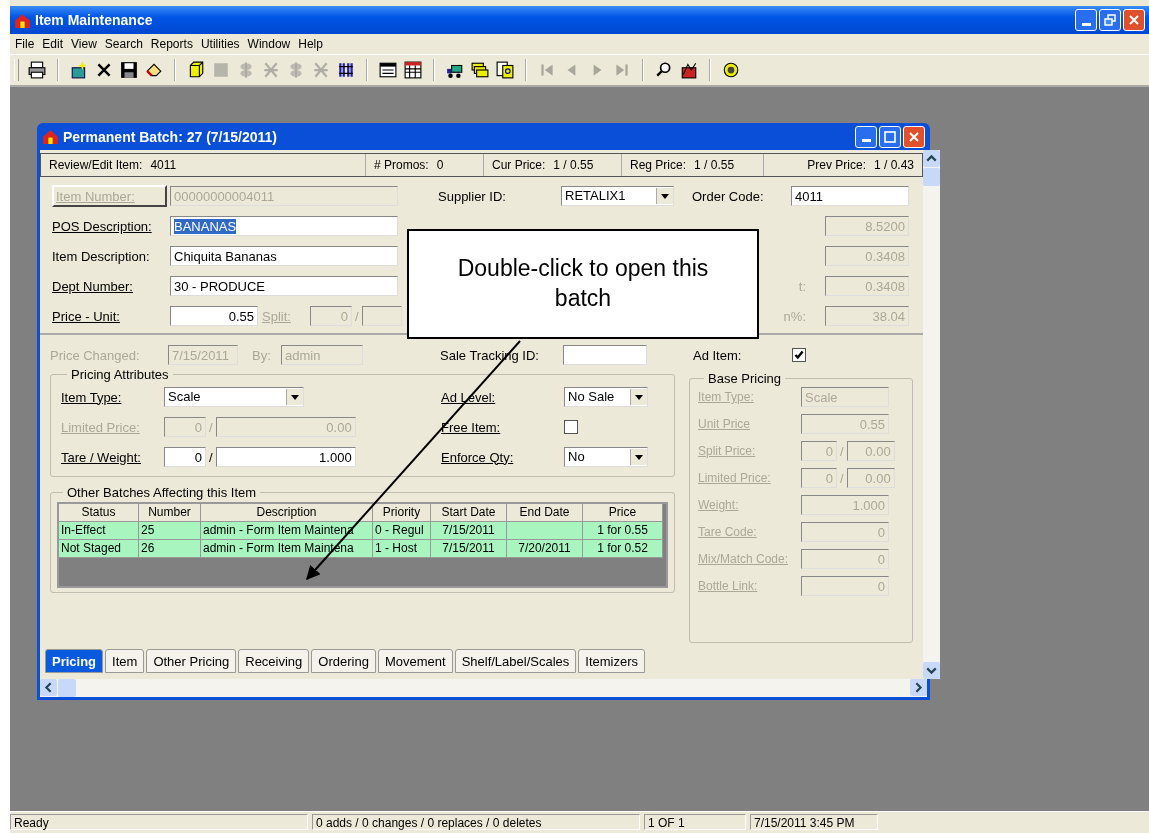 The height and width of the screenshot is (833, 1149). I want to click on maximize-button, so click(890, 136).